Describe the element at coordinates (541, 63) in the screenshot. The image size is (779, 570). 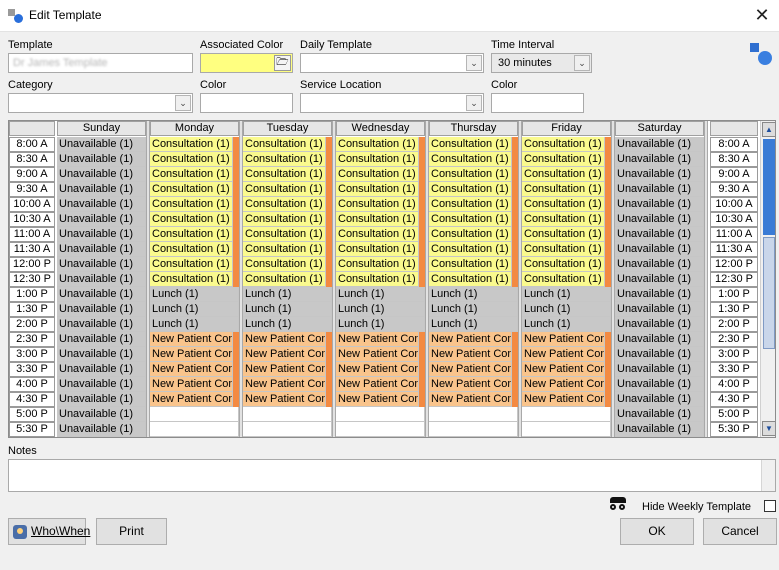
I see `time-interval-select: 30 minutes ⌄` at that location.